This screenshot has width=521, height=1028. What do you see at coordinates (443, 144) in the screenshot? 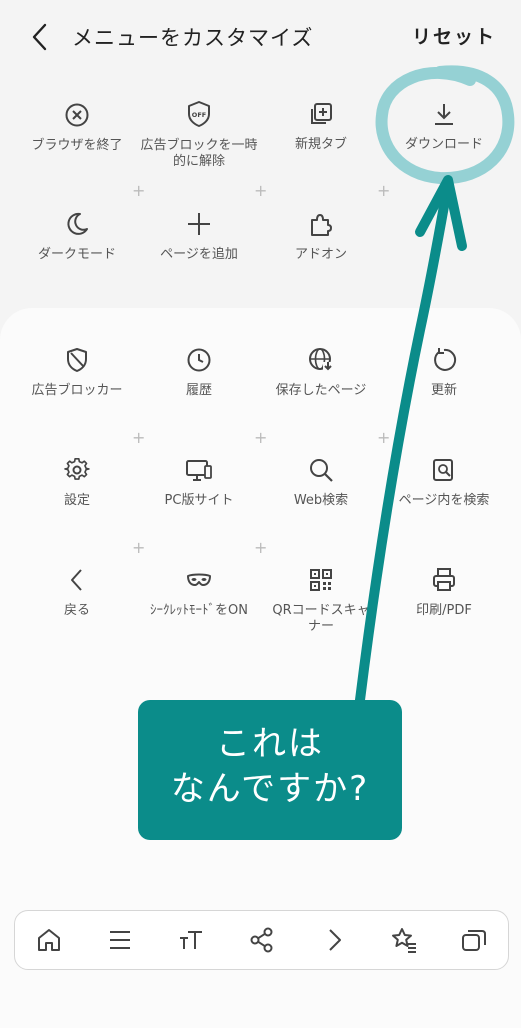
I see `menu-item-label: ダウンロード` at bounding box center [443, 144].